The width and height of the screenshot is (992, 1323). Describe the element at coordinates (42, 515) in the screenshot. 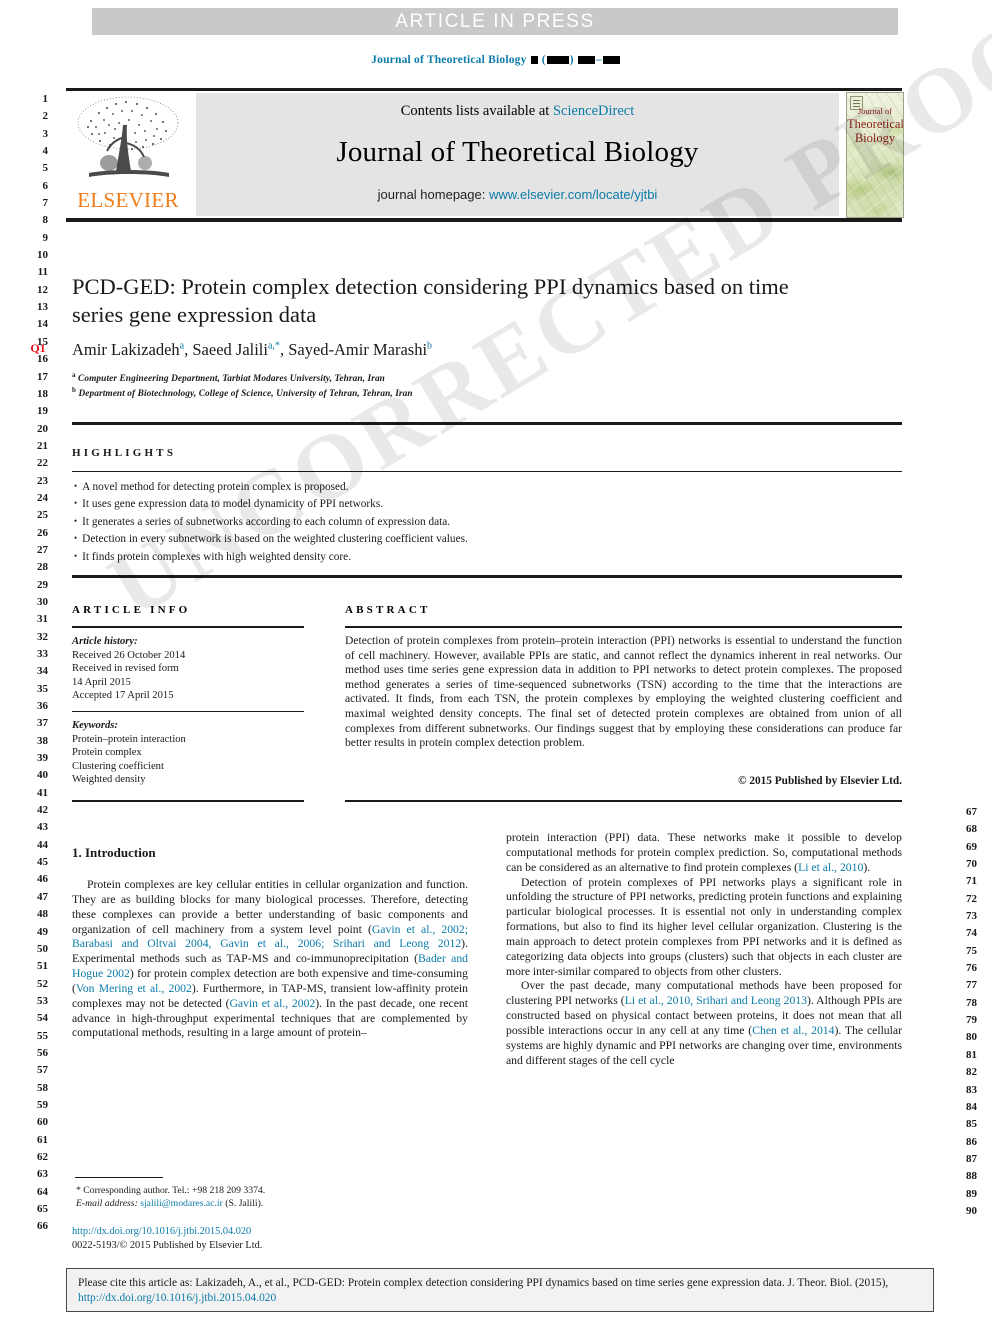

I see `line-number: 25` at that location.